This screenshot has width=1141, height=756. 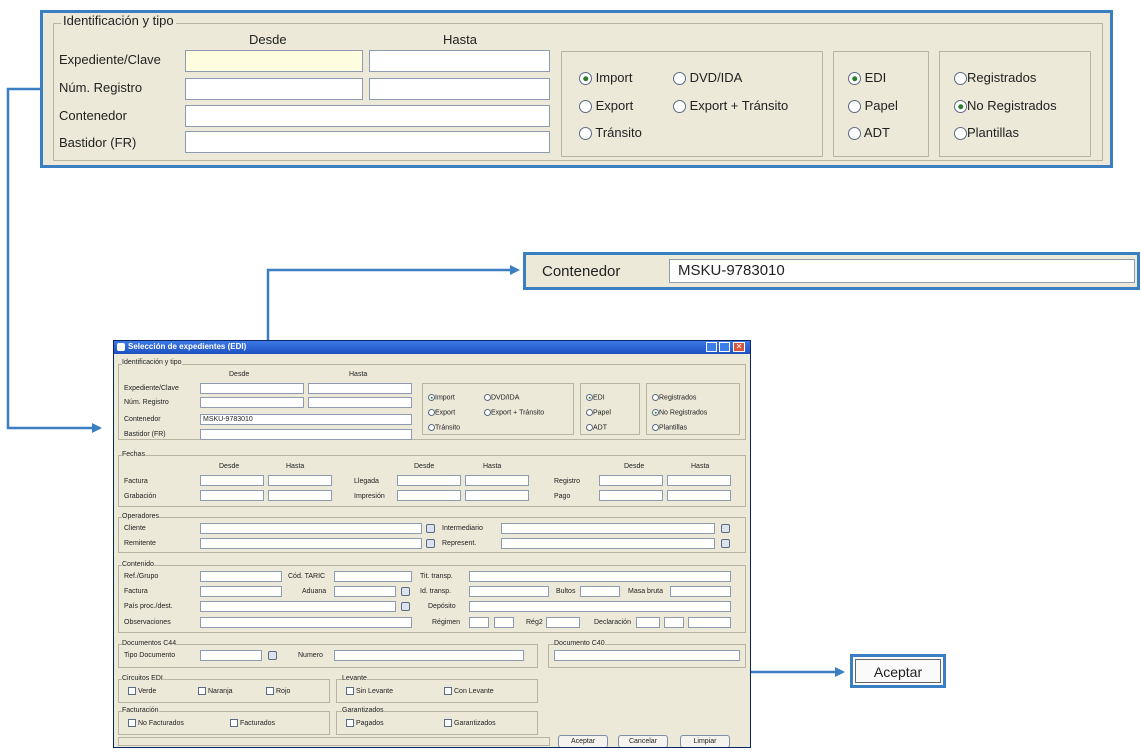 What do you see at coordinates (306, 419) in the screenshot?
I see `w-contenedor-input: MSKU-9783010` at bounding box center [306, 419].